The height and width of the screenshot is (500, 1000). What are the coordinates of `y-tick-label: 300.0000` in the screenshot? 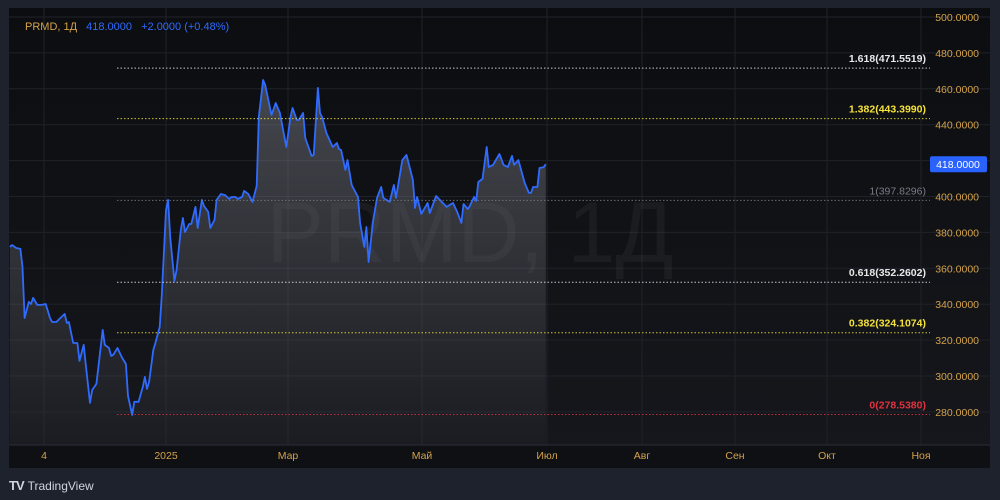 It's located at (957, 377).